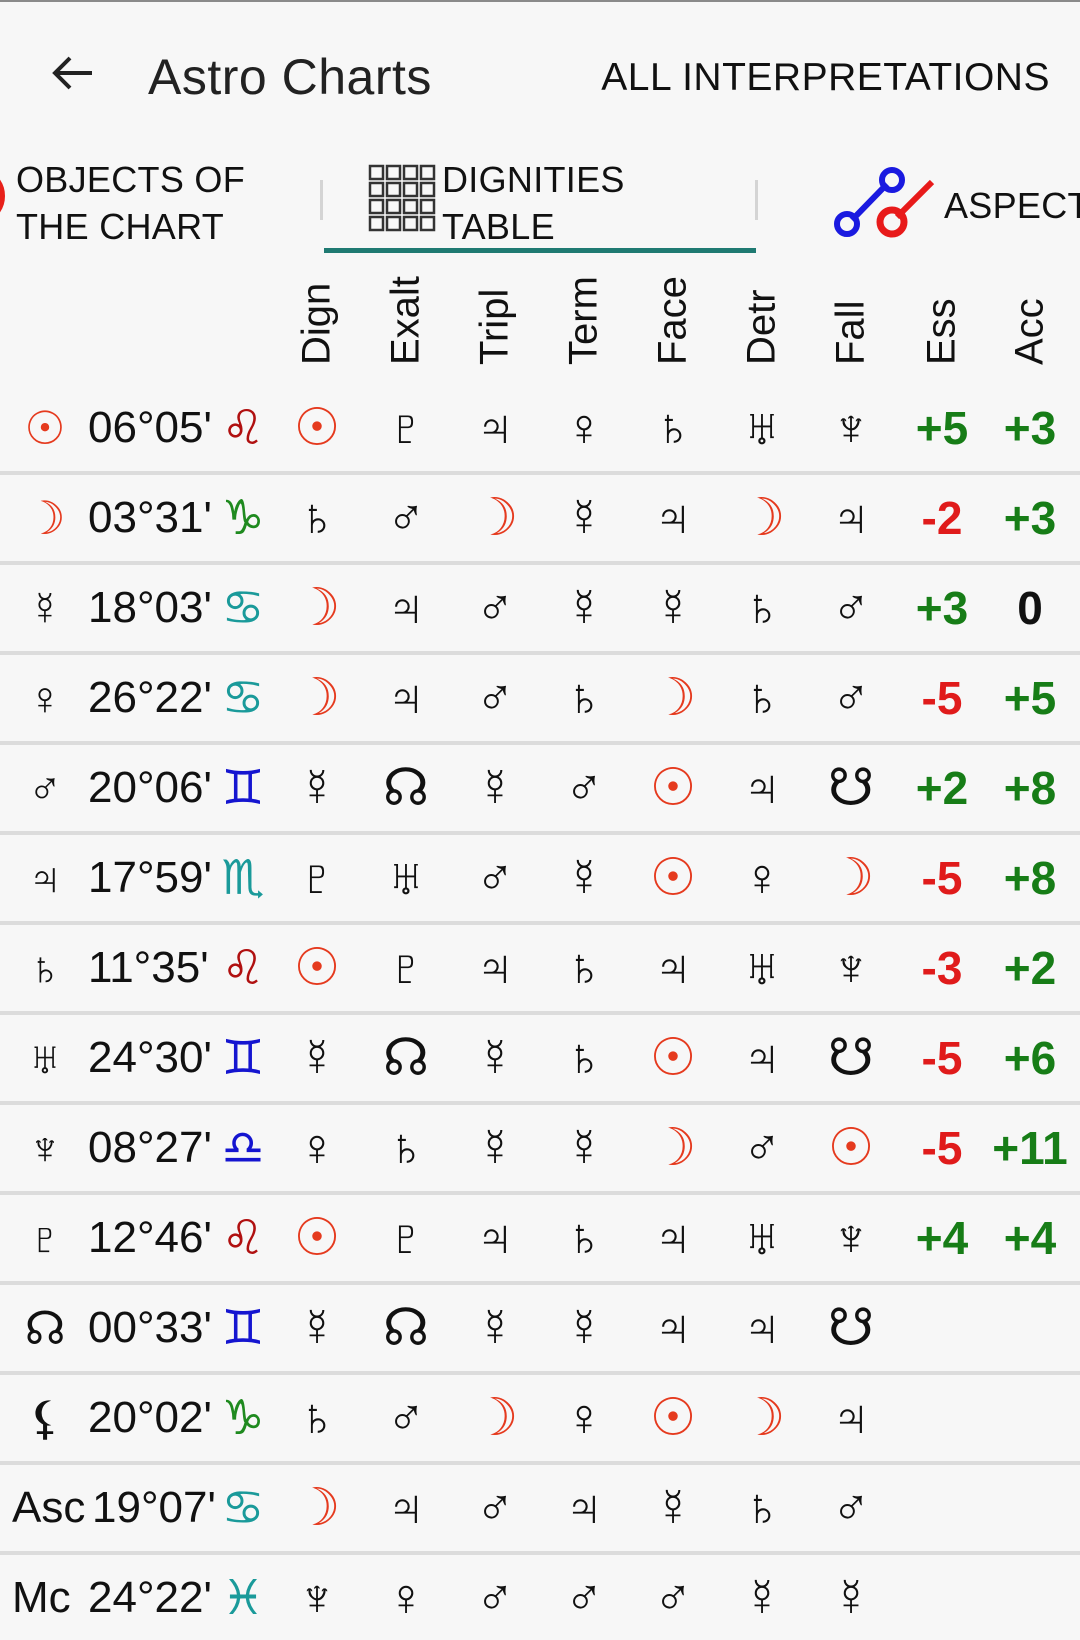 The height and width of the screenshot is (1640, 1080). I want to click on table-row-saturn: ♄ 11°35' ♌︎ ☉ ♇ ♃ ♄ ♃ ♅ ♆ -3 +2, so click(540, 970).